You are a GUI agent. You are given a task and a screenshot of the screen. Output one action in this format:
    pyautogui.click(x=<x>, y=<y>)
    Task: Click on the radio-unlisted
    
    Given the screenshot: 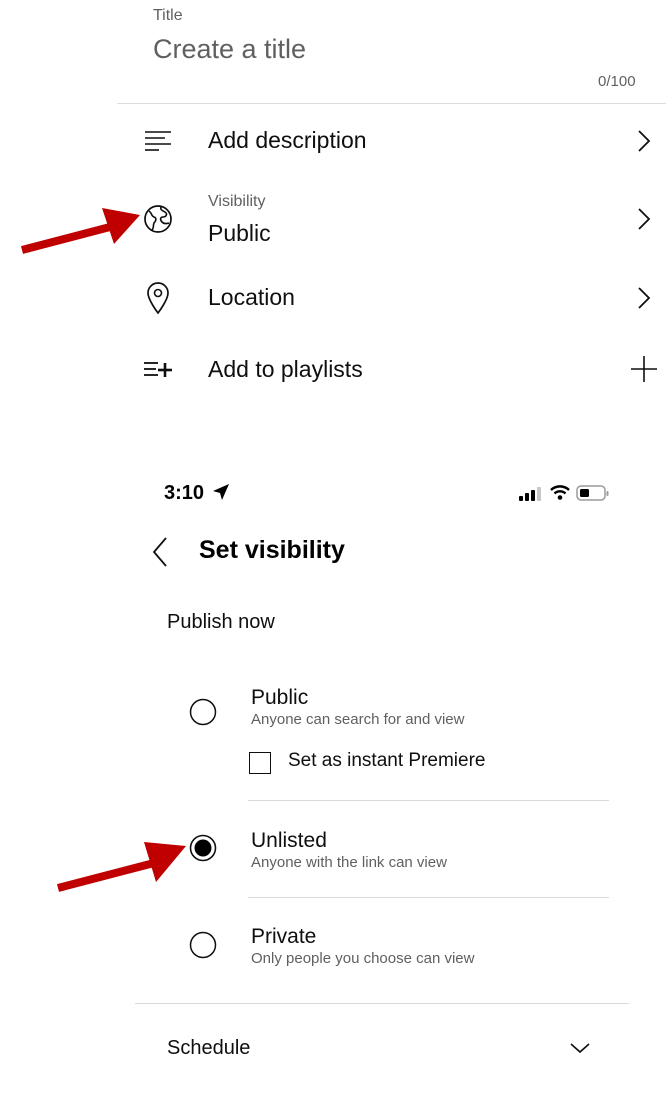 What is the action you would take?
    pyautogui.click(x=203, y=848)
    